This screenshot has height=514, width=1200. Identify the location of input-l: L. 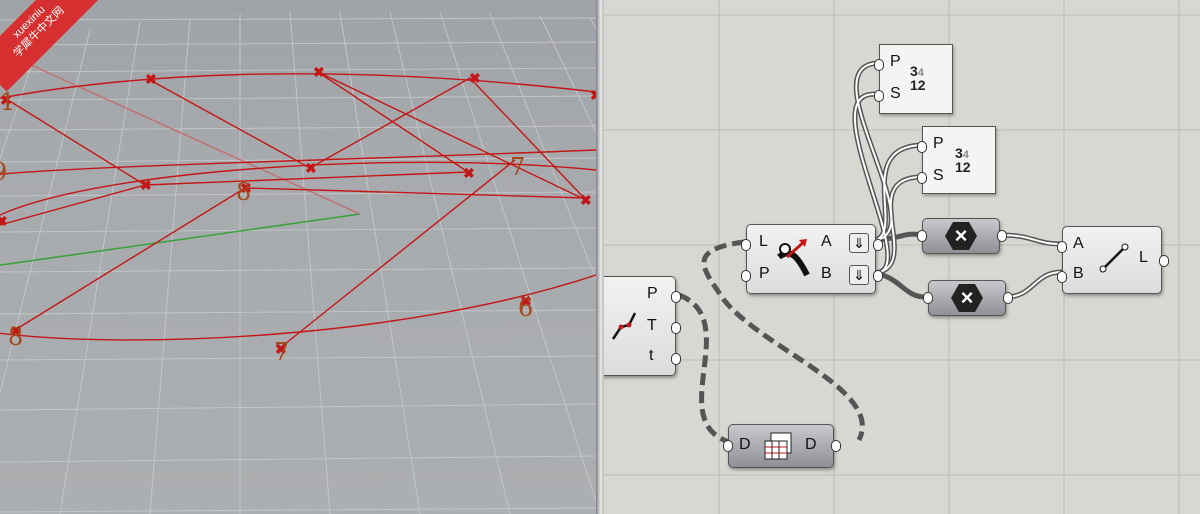
(763, 241).